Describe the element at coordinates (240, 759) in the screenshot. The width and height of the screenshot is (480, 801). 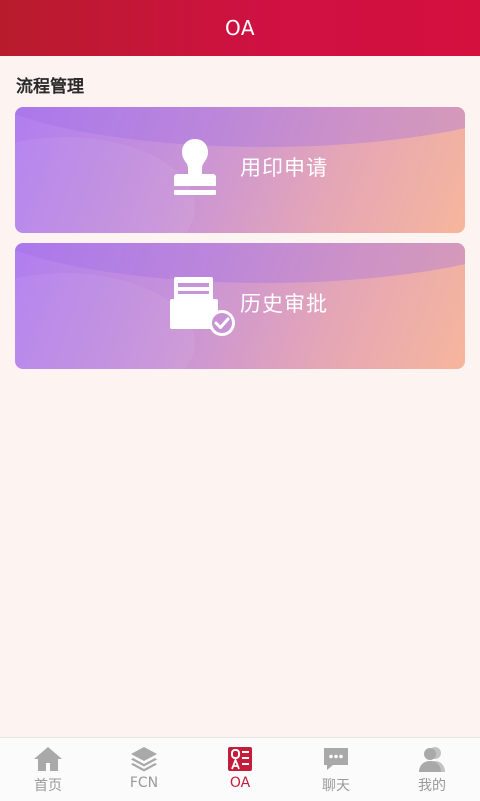
I see `oa-icon` at that location.